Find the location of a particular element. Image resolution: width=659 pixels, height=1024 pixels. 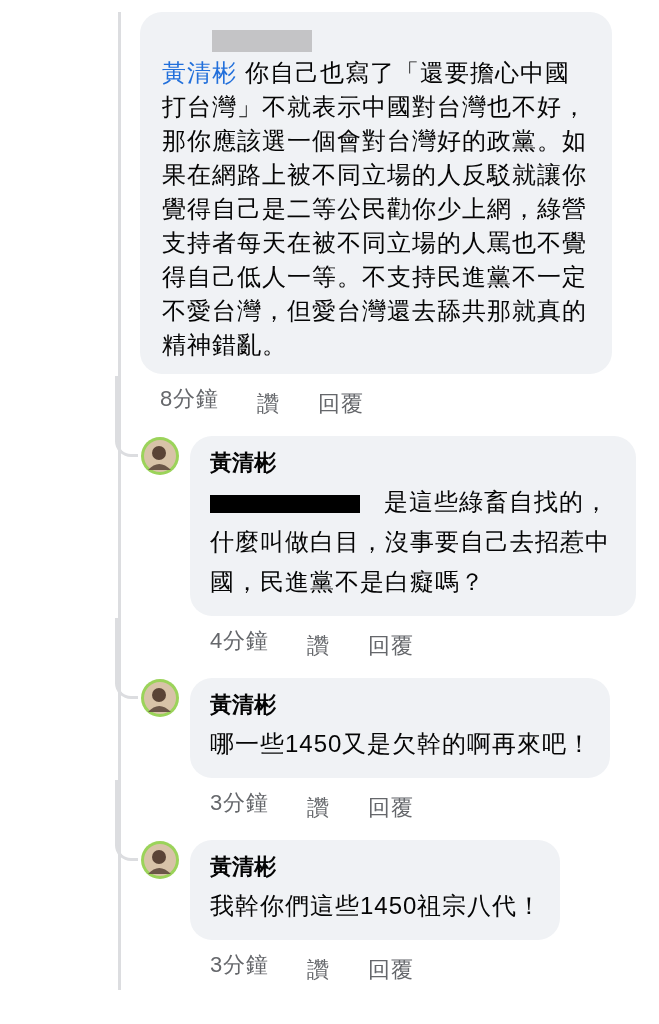

timestamp: 8分鐘 is located at coordinates (190, 399).